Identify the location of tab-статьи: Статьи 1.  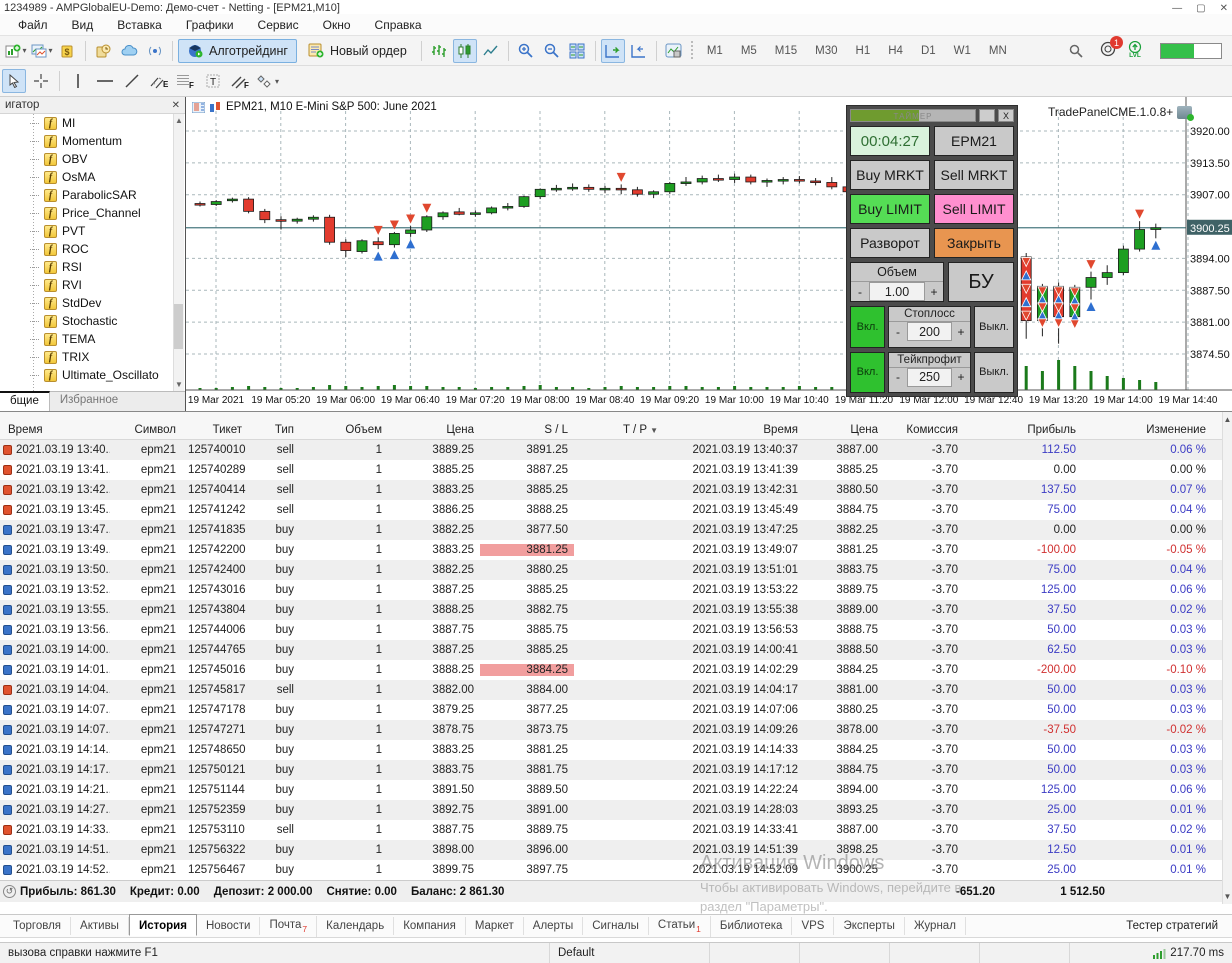
(680, 926).